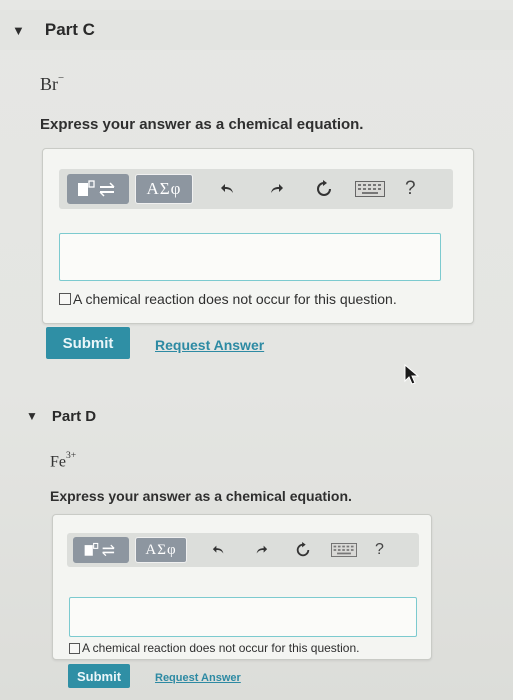  I want to click on part-c-request-answer-link: Request Answer, so click(209, 345).